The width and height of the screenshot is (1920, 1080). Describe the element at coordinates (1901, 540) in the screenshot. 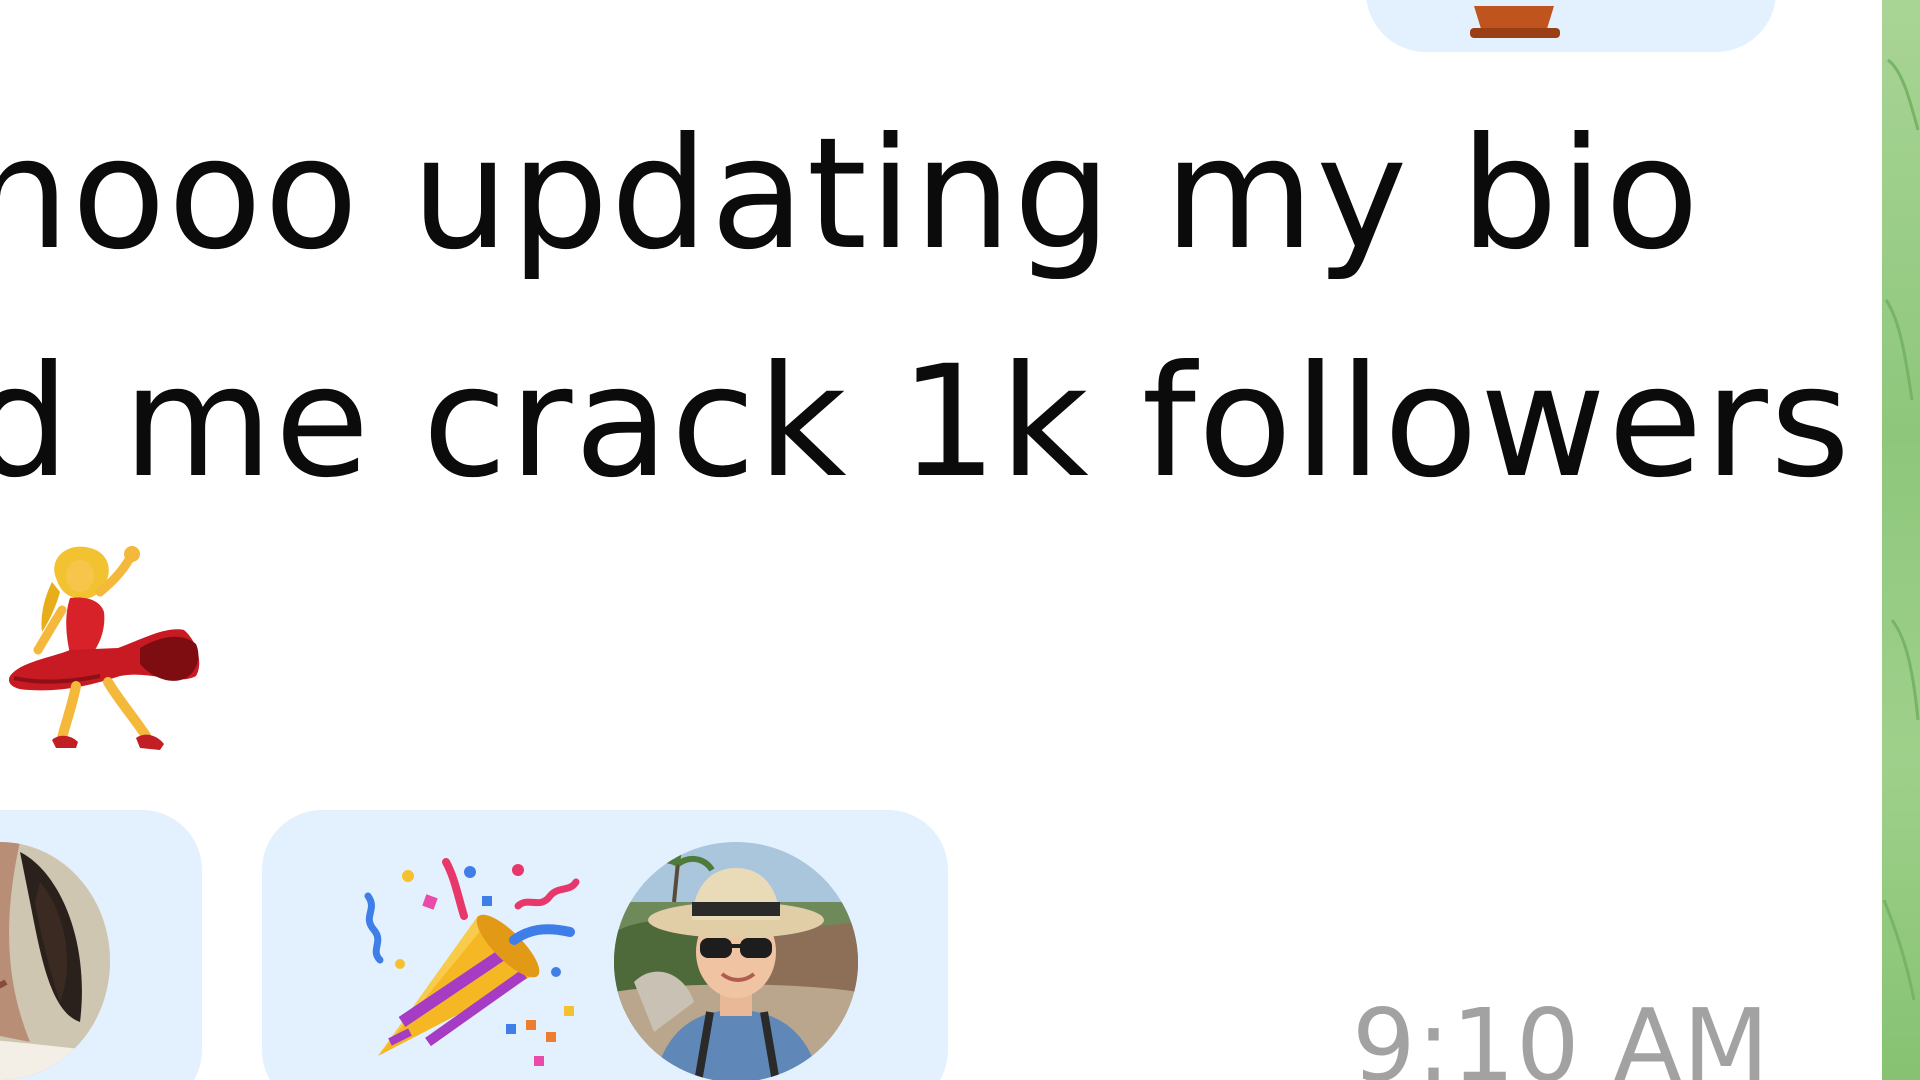

I see `chat-background-strip` at that location.